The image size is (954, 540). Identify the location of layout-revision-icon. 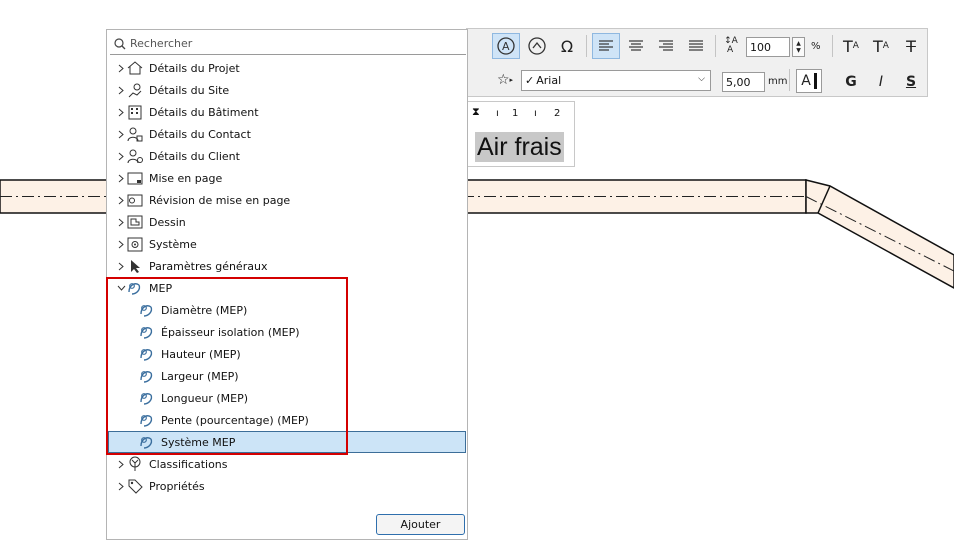
(135, 200).